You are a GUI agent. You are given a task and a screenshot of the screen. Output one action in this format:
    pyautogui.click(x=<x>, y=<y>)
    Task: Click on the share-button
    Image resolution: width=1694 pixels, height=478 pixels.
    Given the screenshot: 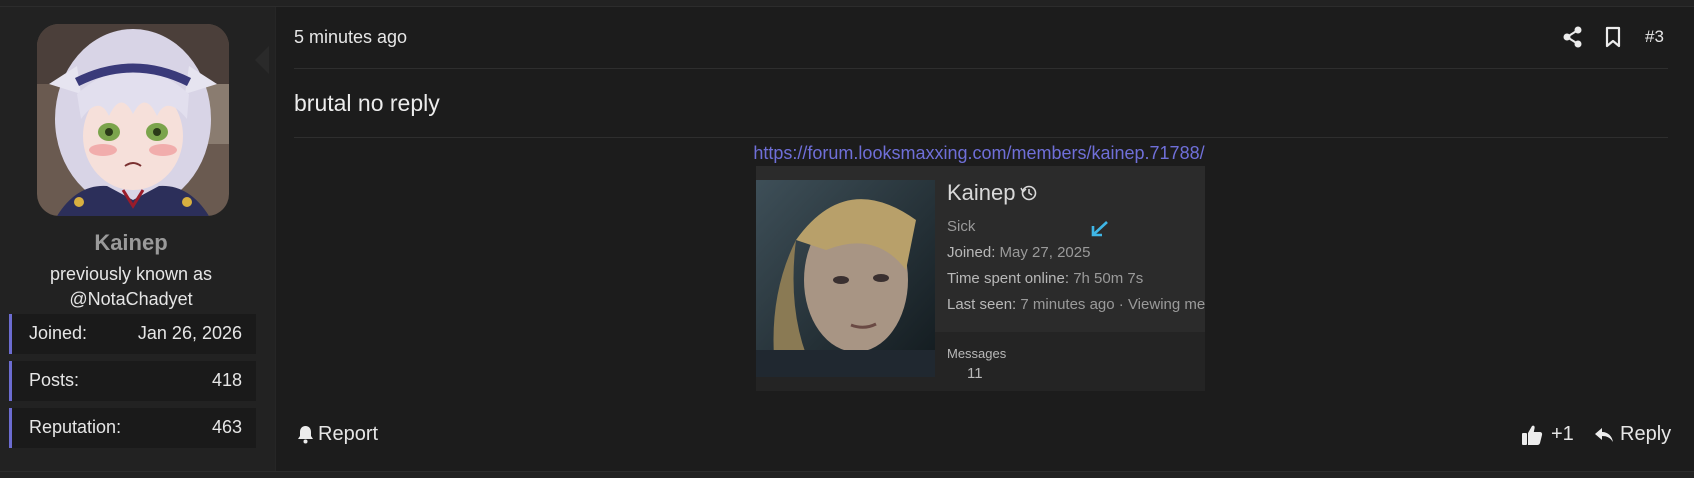 What is the action you would take?
    pyautogui.click(x=1573, y=37)
    